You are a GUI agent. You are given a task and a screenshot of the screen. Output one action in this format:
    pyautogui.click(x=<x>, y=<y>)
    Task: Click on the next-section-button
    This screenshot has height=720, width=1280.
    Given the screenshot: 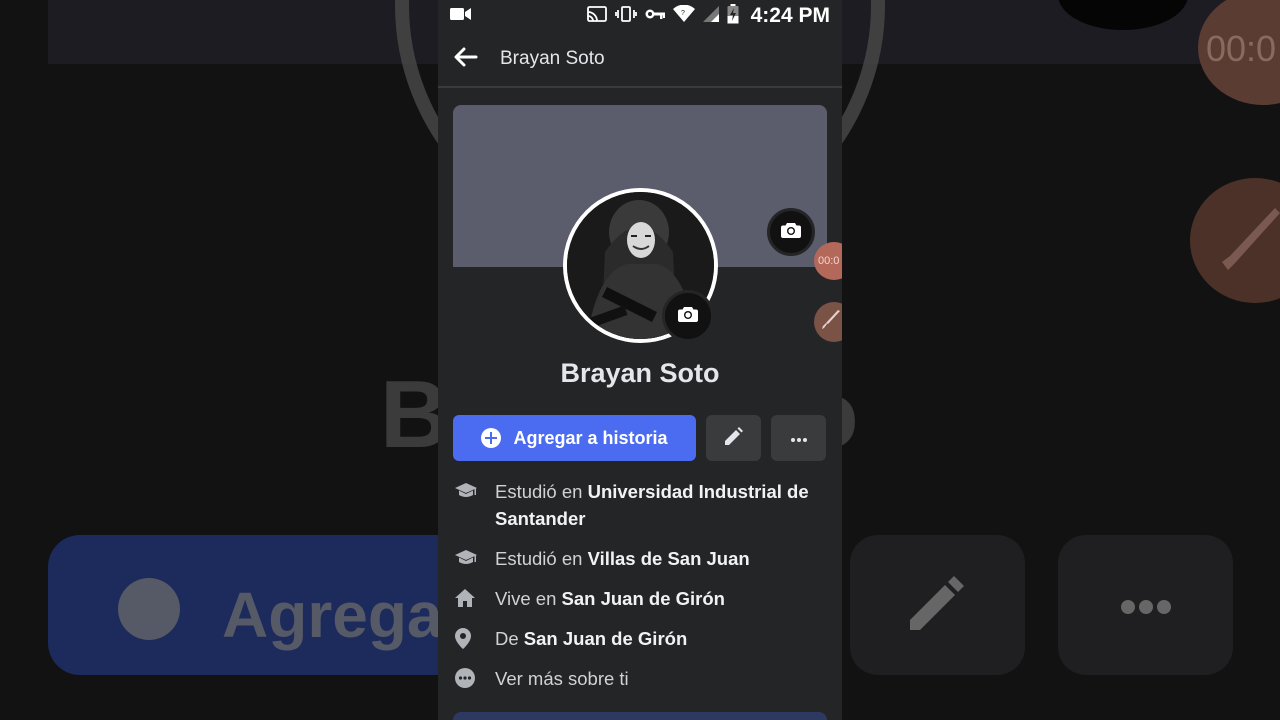 What is the action you would take?
    pyautogui.click(x=640, y=716)
    